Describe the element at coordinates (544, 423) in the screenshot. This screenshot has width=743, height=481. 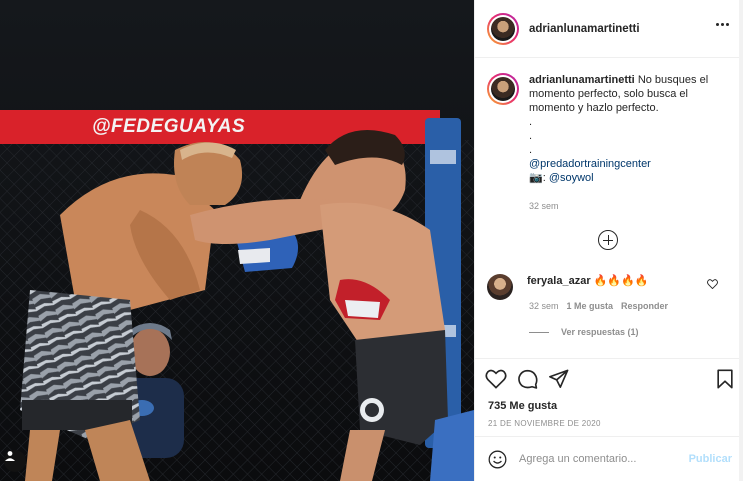
I see `post-date: 21 DE NOVIEMBRE DE 2020` at that location.